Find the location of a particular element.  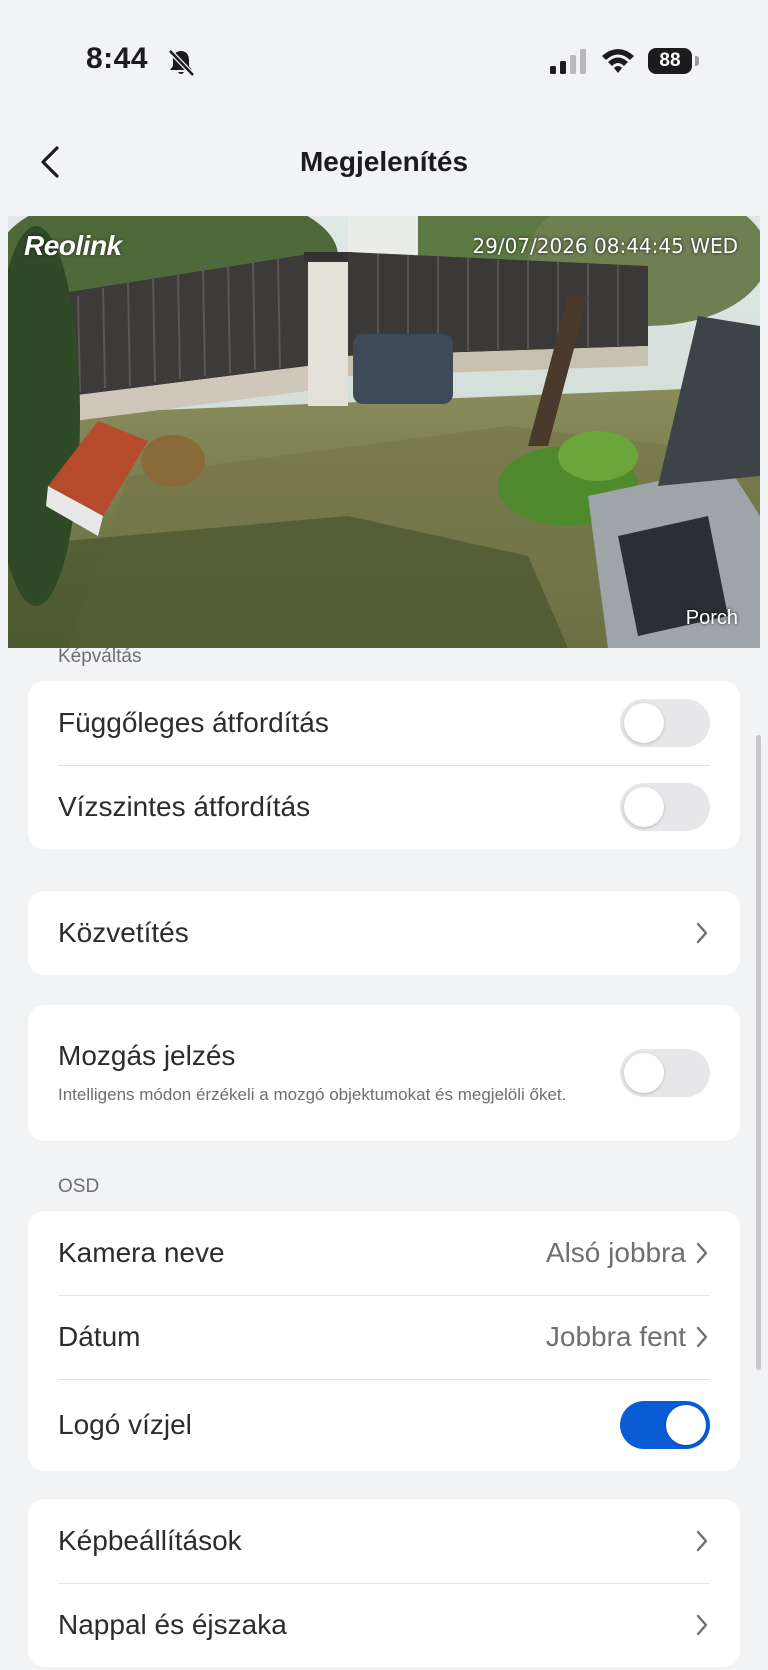

vertical-flip-row: Függőleges átfordítás is located at coordinates (384, 723).